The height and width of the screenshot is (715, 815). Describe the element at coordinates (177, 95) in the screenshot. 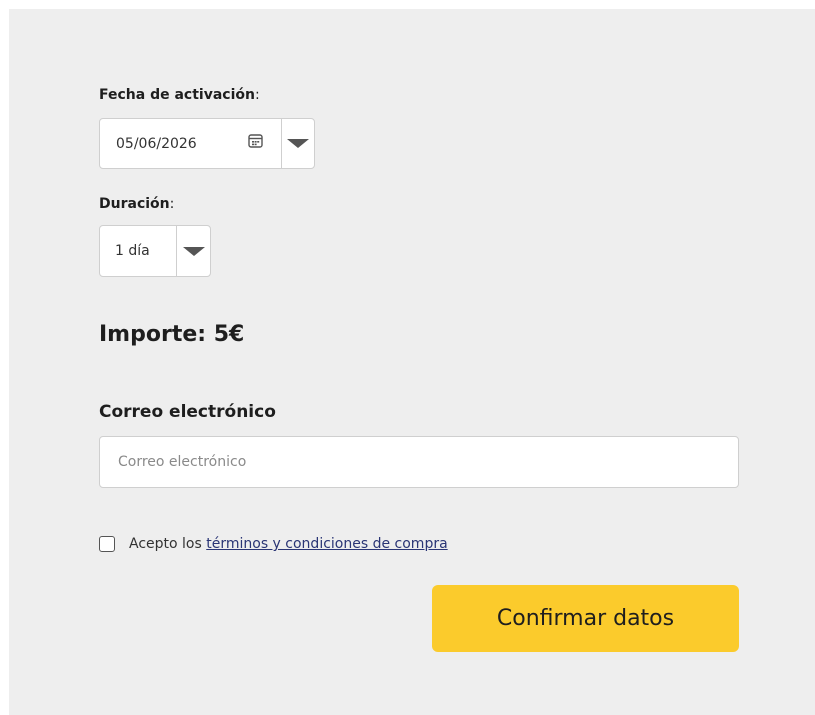

I see `activation-date-label-text: Fecha de activación` at that location.